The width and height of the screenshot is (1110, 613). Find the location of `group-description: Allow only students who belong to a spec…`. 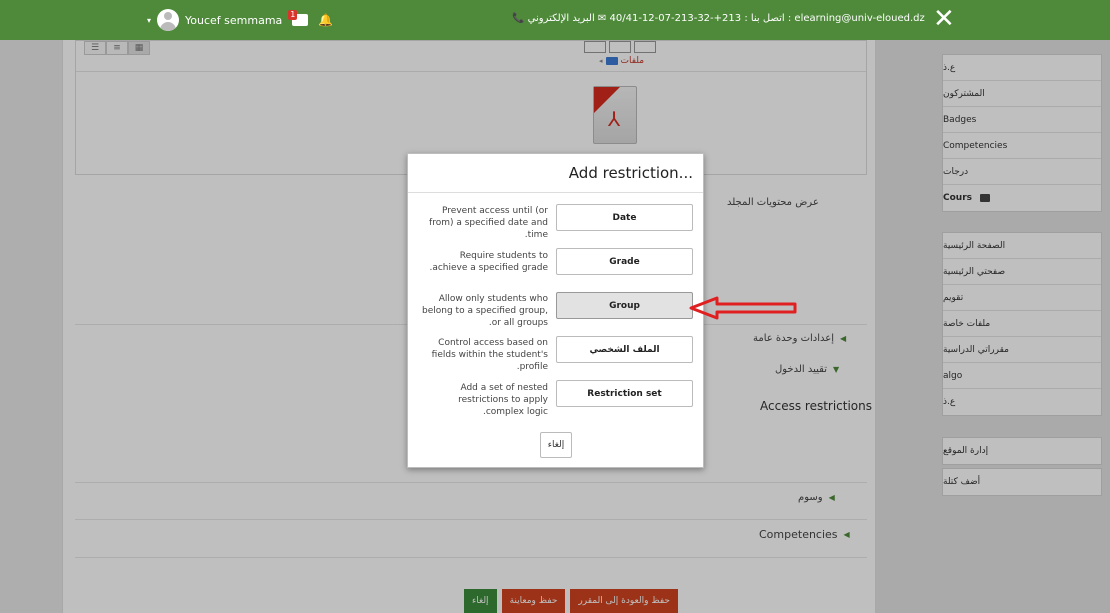

group-description: Allow only students who belong to a spec… is located at coordinates (485, 311).